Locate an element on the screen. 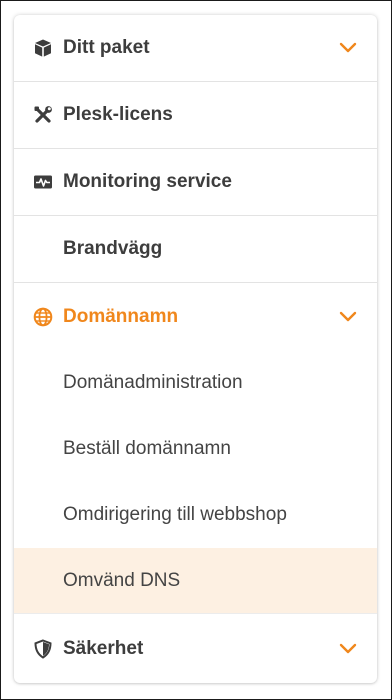  submenu-item-domanadministration: Domänadministration is located at coordinates (195, 383).